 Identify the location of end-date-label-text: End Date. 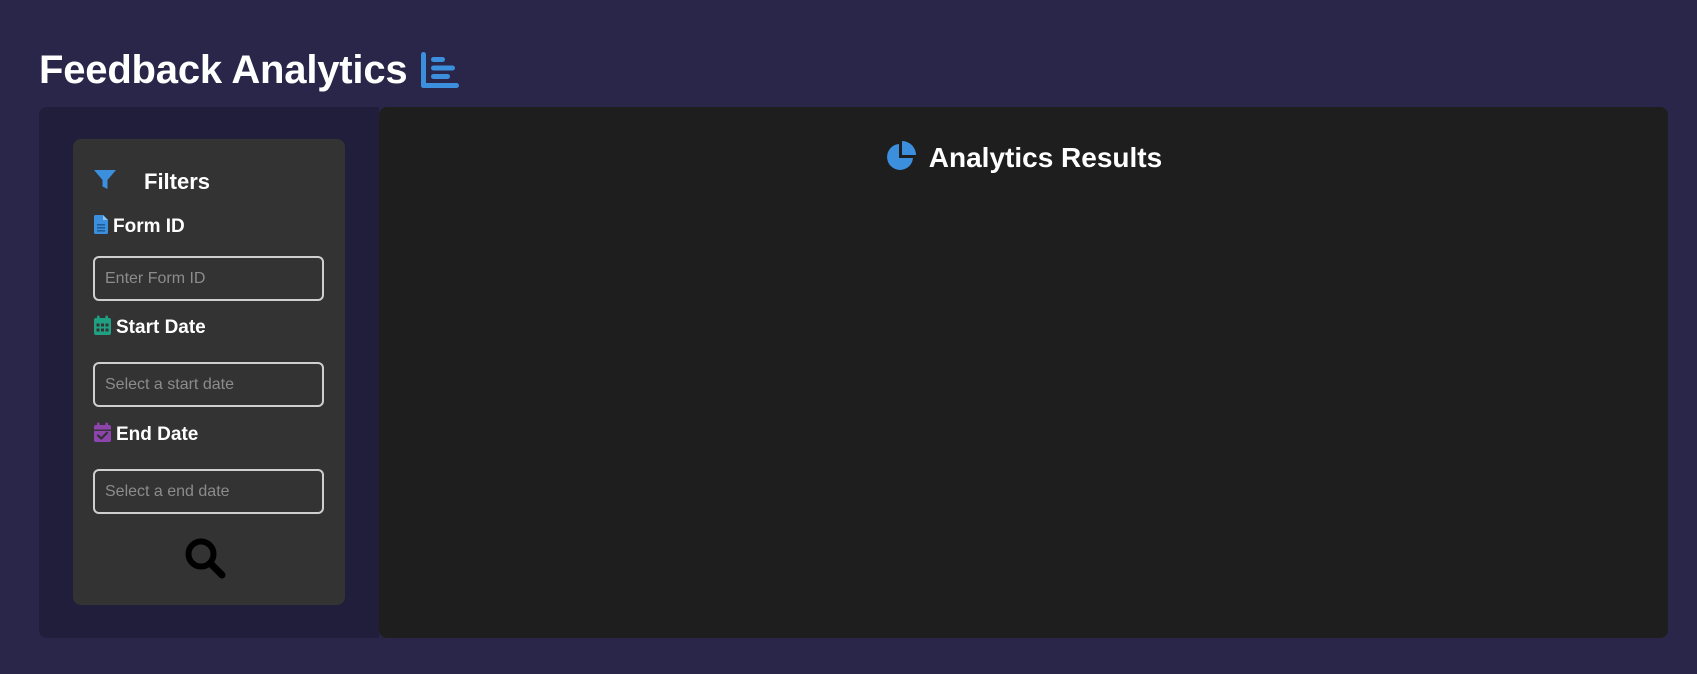
(157, 434).